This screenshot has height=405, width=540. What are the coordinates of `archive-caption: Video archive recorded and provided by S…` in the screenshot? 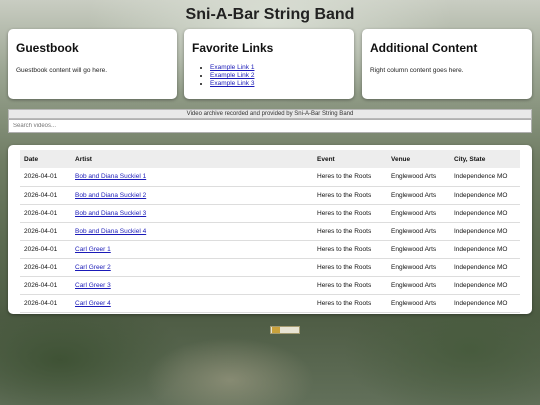 It's located at (270, 114).